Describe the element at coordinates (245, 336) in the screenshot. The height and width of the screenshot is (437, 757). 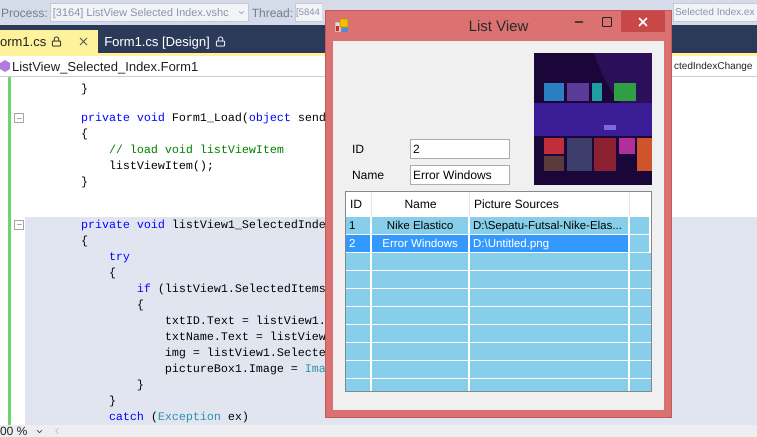
I see `code-line: txtName.Text = listView` at that location.